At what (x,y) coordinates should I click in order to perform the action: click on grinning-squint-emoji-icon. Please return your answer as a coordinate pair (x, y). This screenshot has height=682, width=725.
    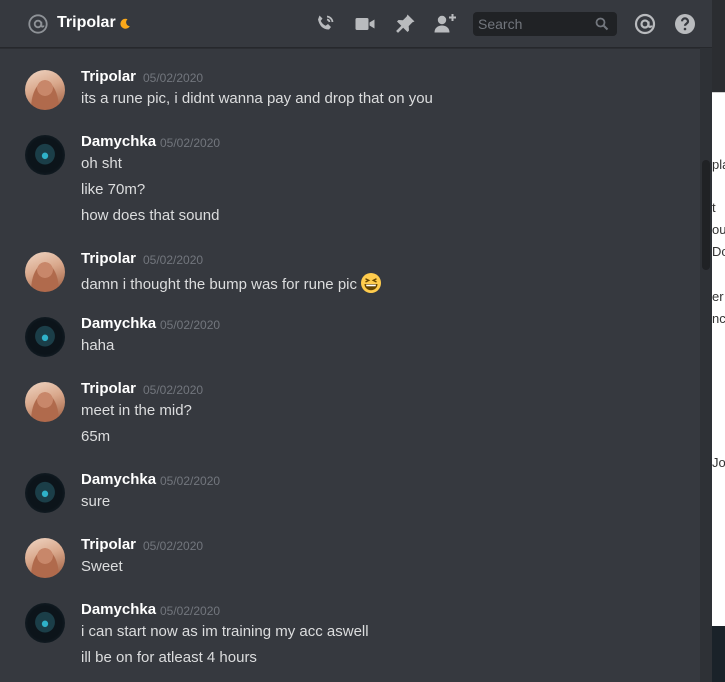
    Looking at the image, I should click on (371, 283).